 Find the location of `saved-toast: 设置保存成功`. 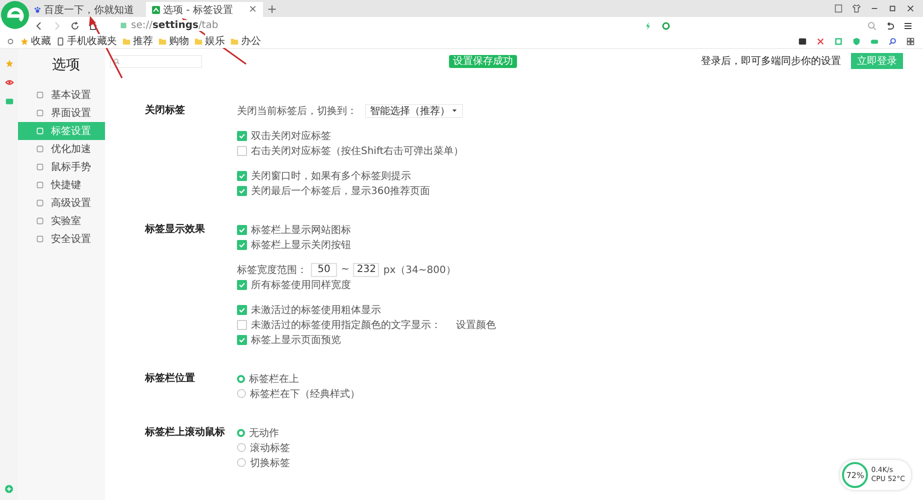

saved-toast: 设置保存成功 is located at coordinates (483, 61).